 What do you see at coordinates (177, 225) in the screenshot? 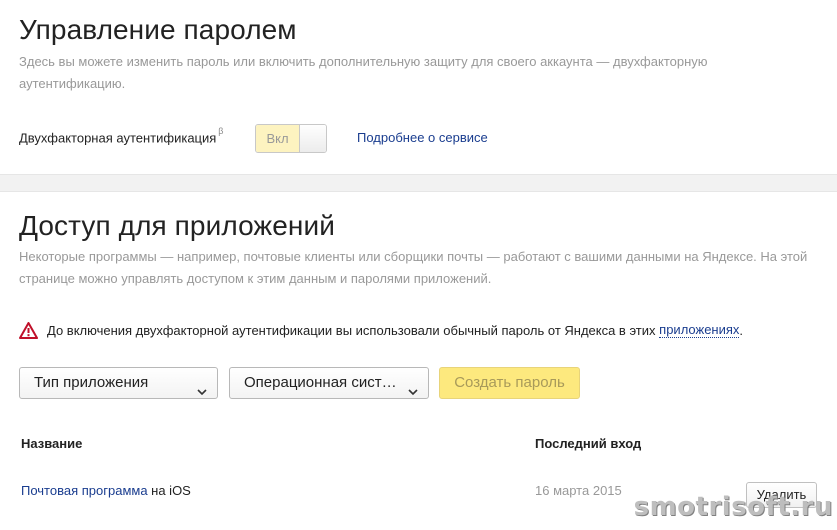
I see `apps-section-title: Доступ для приложений` at bounding box center [177, 225].